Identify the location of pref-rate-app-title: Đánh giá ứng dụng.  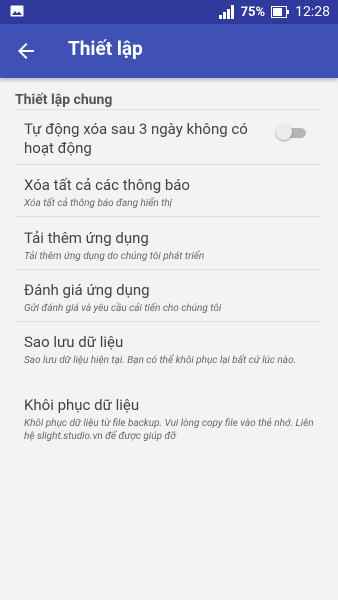
(87, 290).